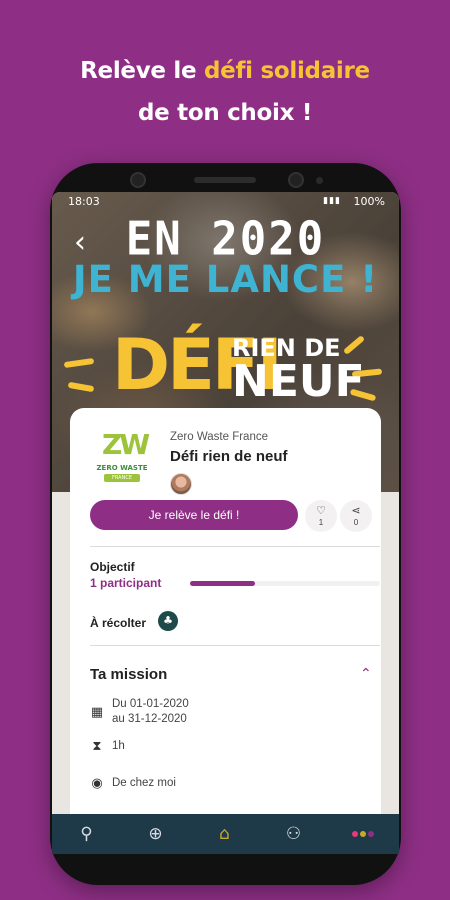 This screenshot has height=900, width=450. I want to click on share-icon: ⋖, so click(356, 511).